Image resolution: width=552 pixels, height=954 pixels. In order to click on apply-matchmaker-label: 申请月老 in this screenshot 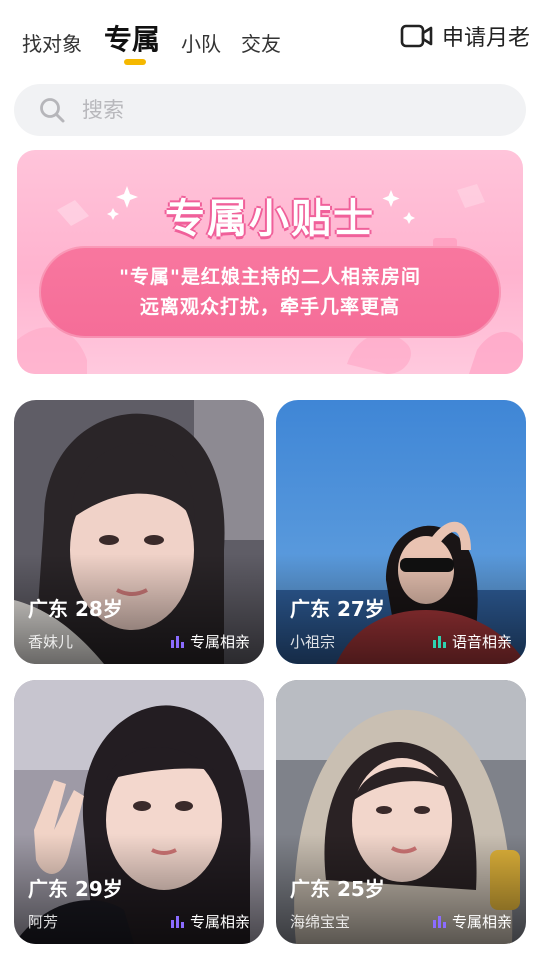, I will do `click(485, 38)`.